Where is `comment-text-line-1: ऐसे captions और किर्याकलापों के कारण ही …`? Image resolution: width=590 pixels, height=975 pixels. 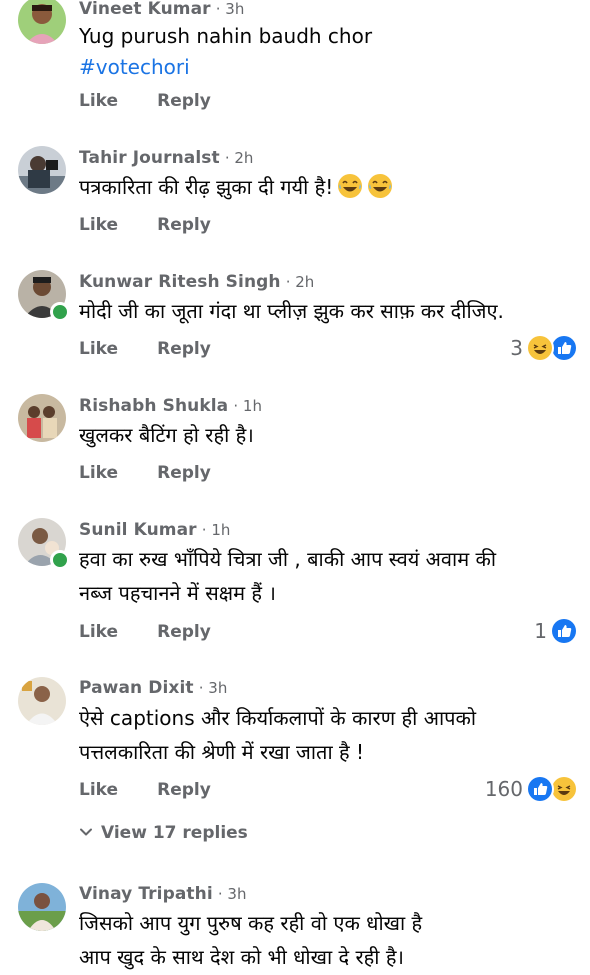 comment-text-line-1: ऐसे captions और किर्याकलापों के कारण ही … is located at coordinates (278, 718).